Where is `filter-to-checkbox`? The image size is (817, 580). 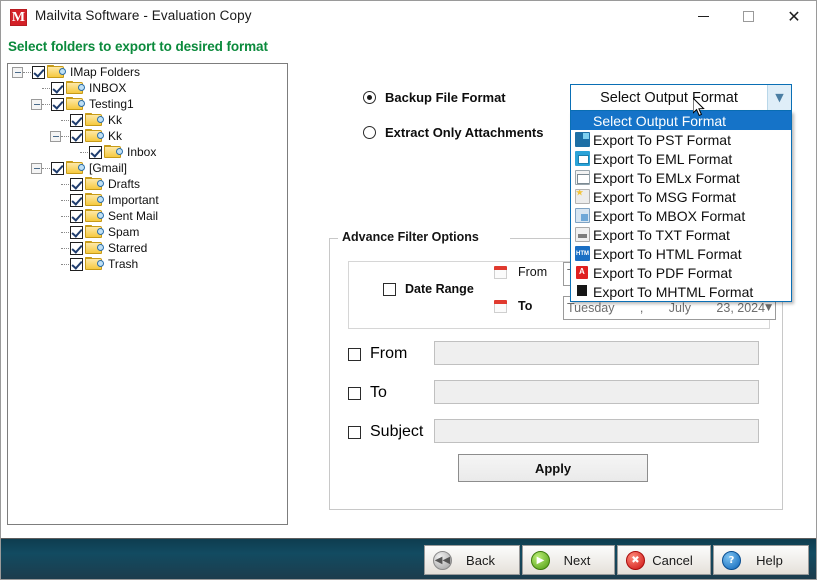
filter-to-checkbox is located at coordinates (354, 393).